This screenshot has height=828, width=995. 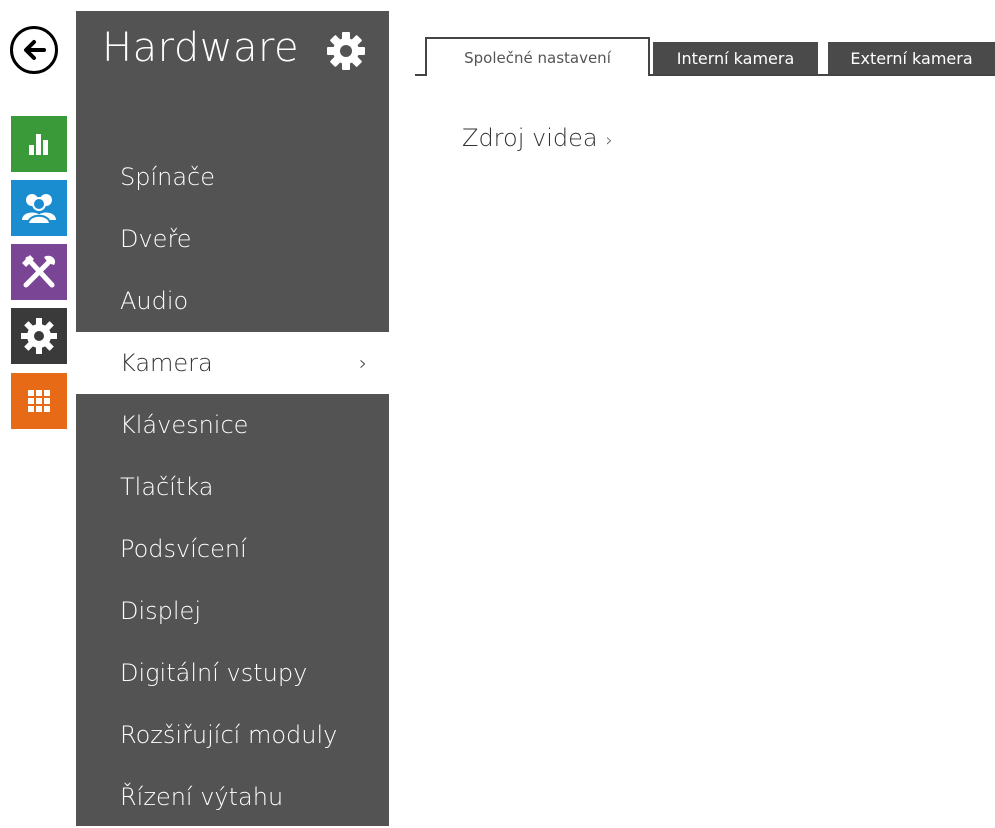 I want to click on sidebar-item-rozsirujici-moduly: Rozšiřující moduly, so click(x=232, y=735).